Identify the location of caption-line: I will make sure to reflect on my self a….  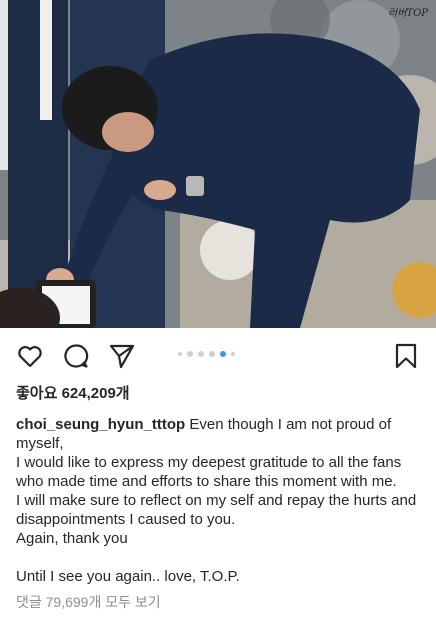
(216, 510).